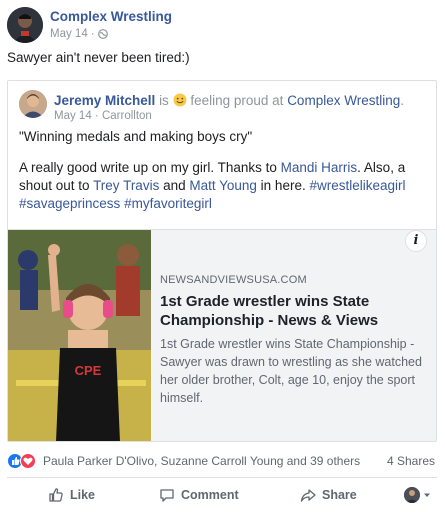 The image size is (445, 512). I want to click on mention-mandi-harris: Mandi Harris, so click(319, 167).